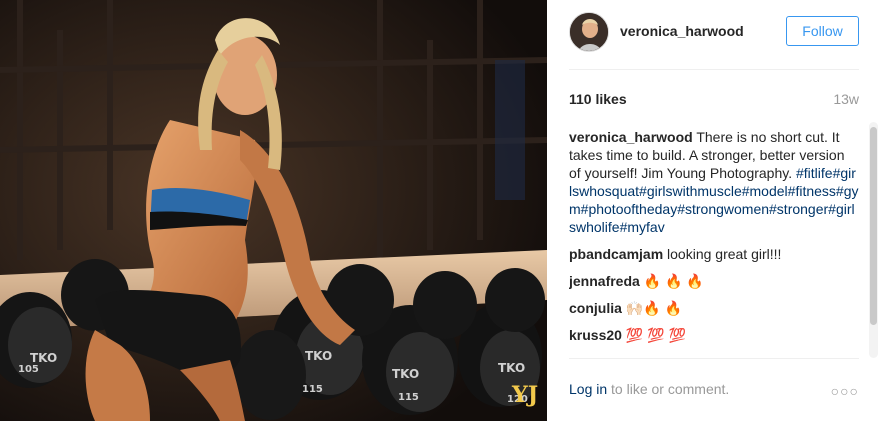  Describe the element at coordinates (655, 335) in the screenshot. I see `comment-text: 💯 💯 💯` at that location.